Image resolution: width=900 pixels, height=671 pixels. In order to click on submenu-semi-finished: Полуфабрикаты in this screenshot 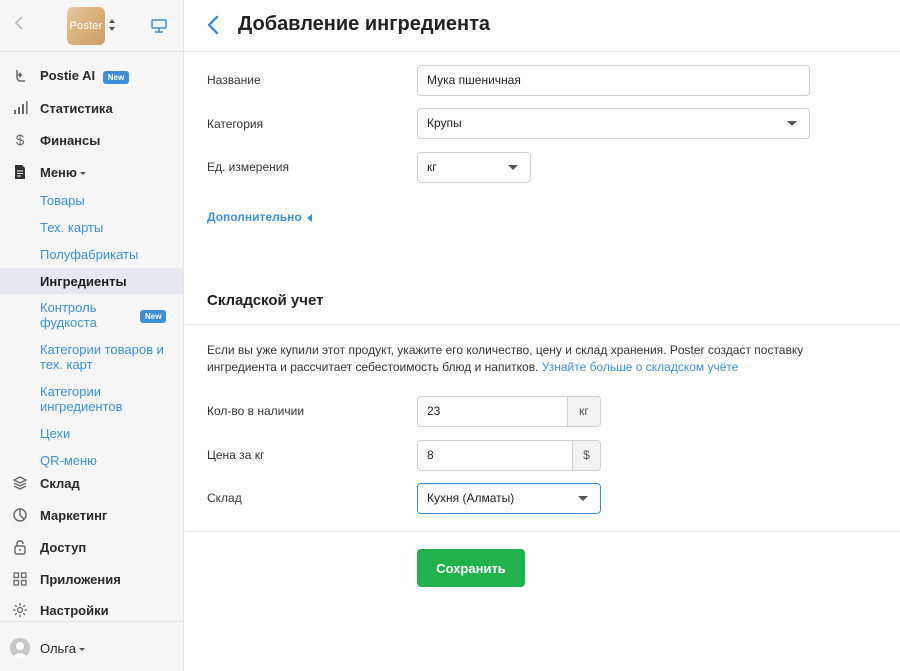, I will do `click(89, 254)`.